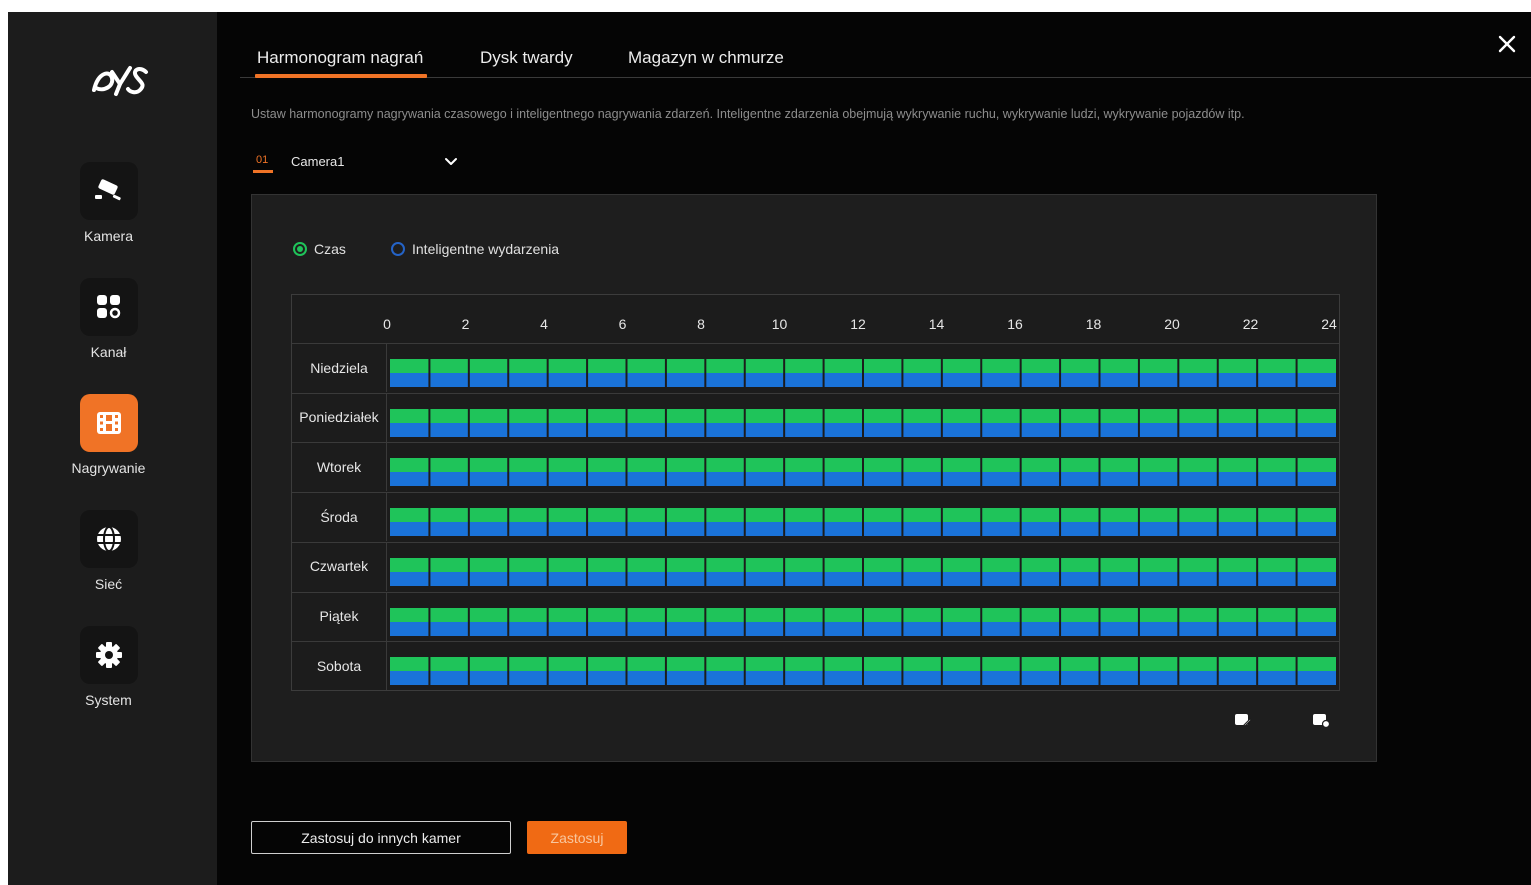 The width and height of the screenshot is (1531, 885). I want to click on hour-label: 16, so click(1015, 324).